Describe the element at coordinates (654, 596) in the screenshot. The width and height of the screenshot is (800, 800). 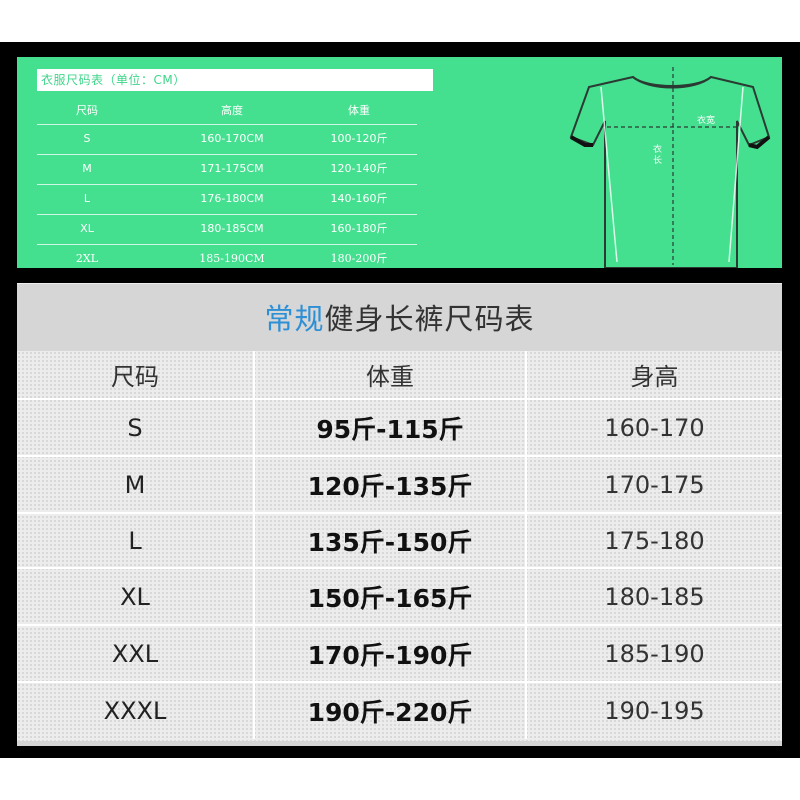
I see `height-cell: 180-185` at that location.